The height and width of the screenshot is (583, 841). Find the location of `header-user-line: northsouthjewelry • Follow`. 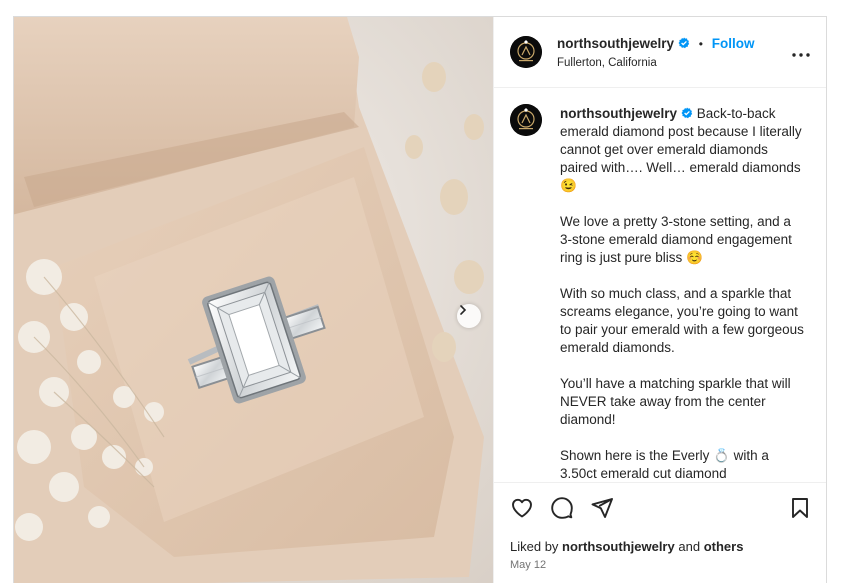

header-user-line: northsouthjewelry • Follow is located at coordinates (656, 43).